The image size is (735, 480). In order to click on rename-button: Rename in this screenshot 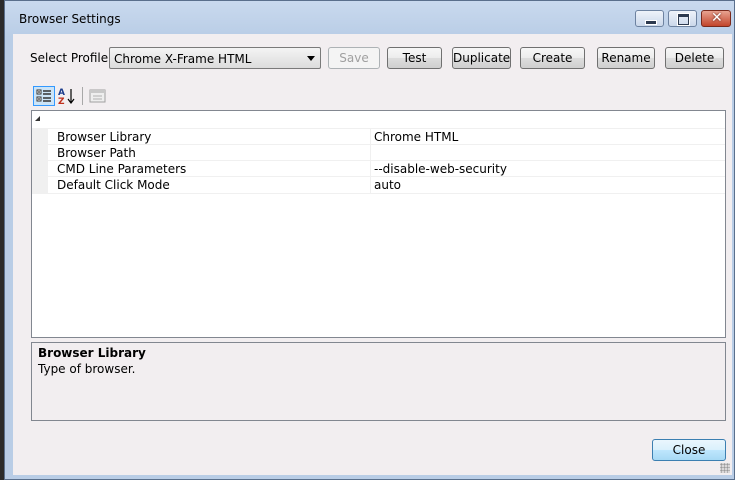, I will do `click(626, 58)`.